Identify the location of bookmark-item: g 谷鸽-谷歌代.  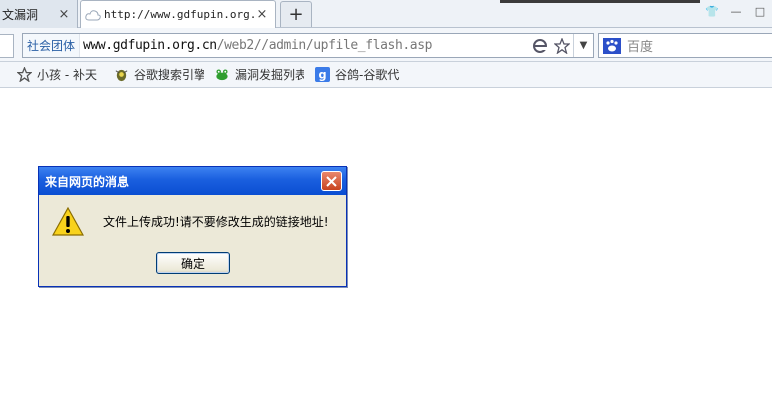
(359, 74).